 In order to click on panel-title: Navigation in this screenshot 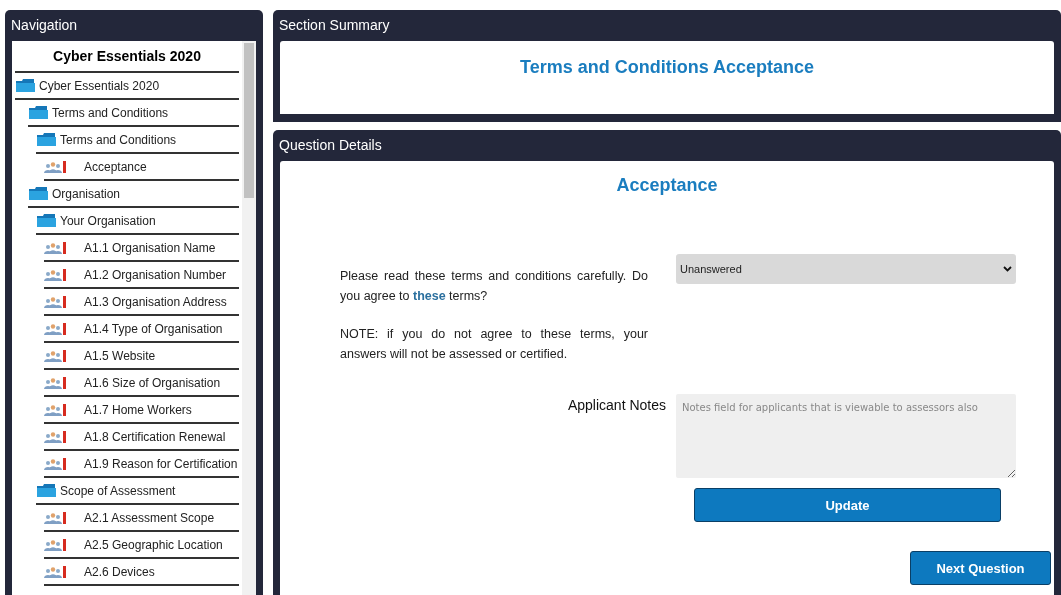, I will do `click(45, 25)`.